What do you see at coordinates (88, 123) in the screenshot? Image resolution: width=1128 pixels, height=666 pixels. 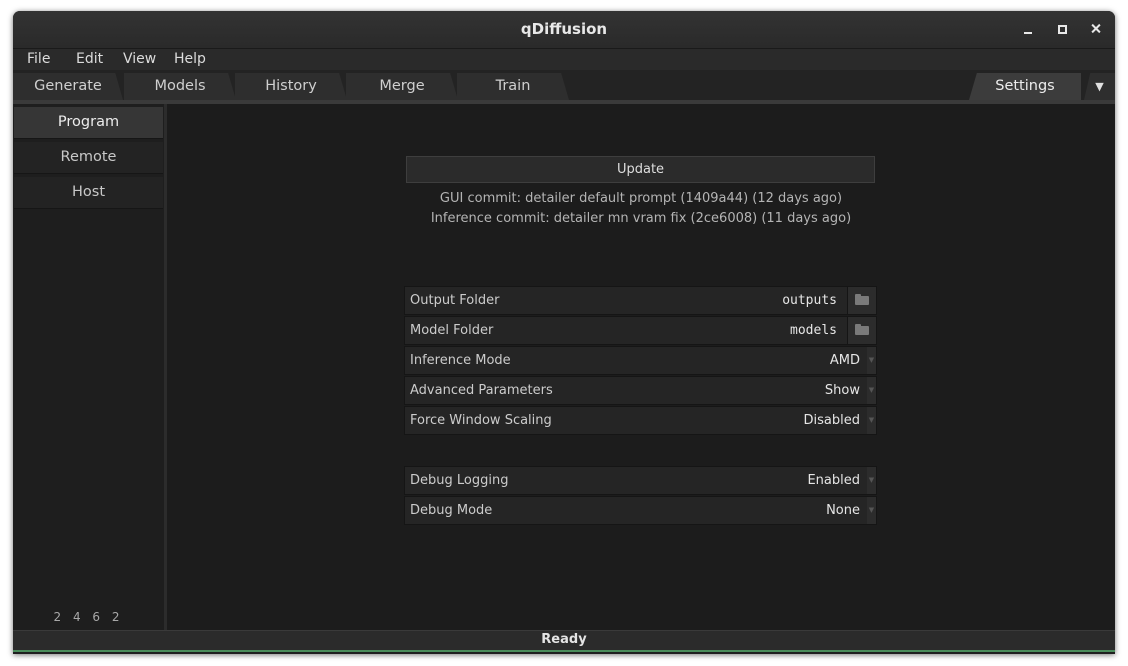 I see `sidebar-item-program: Program` at bounding box center [88, 123].